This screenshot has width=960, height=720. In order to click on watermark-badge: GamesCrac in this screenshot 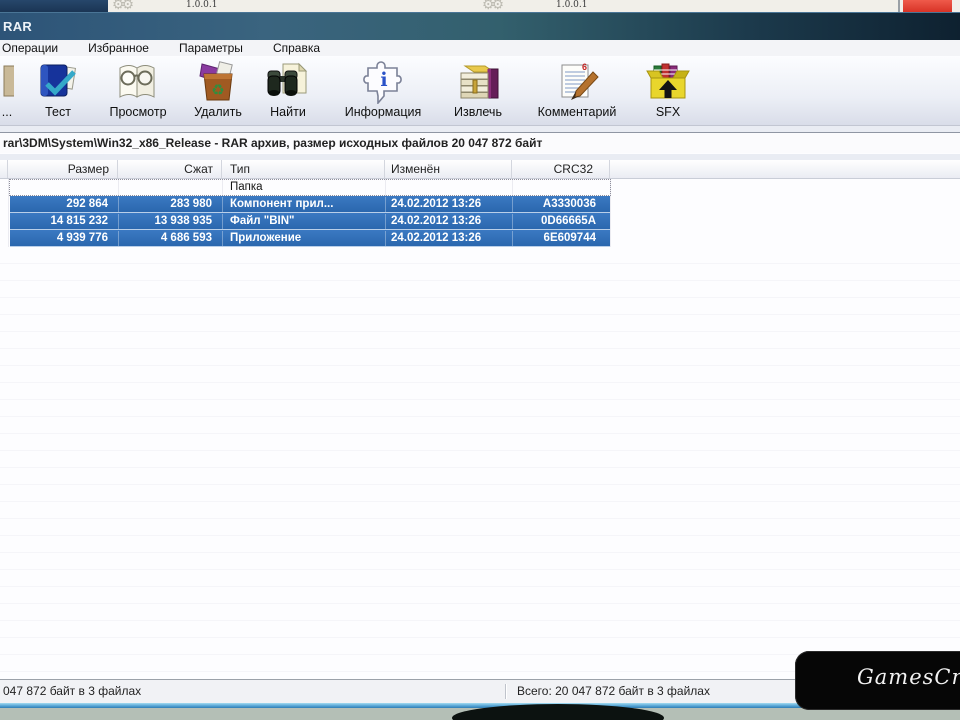, I will do `click(877, 680)`.